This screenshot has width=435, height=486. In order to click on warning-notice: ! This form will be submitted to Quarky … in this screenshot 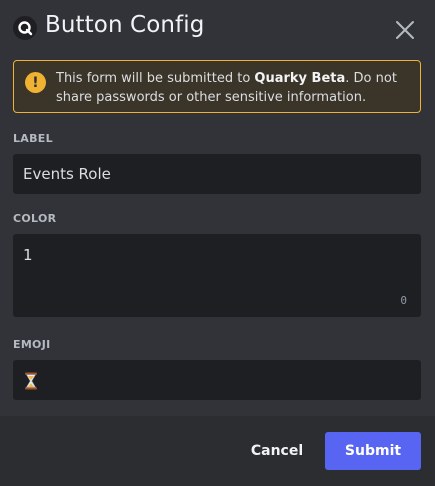, I will do `click(217, 86)`.